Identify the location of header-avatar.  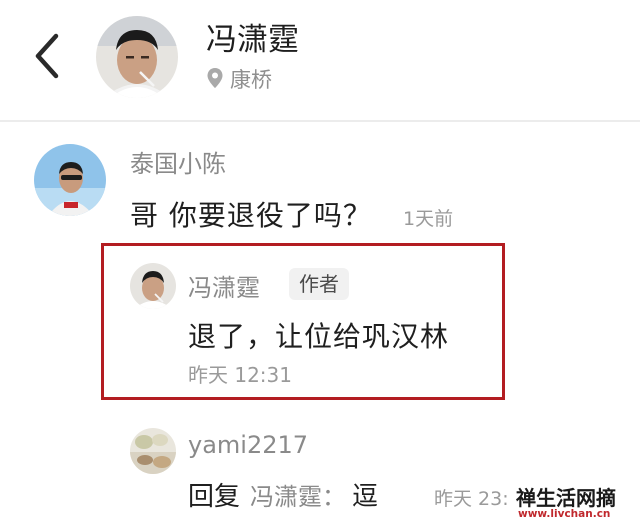
(137, 57).